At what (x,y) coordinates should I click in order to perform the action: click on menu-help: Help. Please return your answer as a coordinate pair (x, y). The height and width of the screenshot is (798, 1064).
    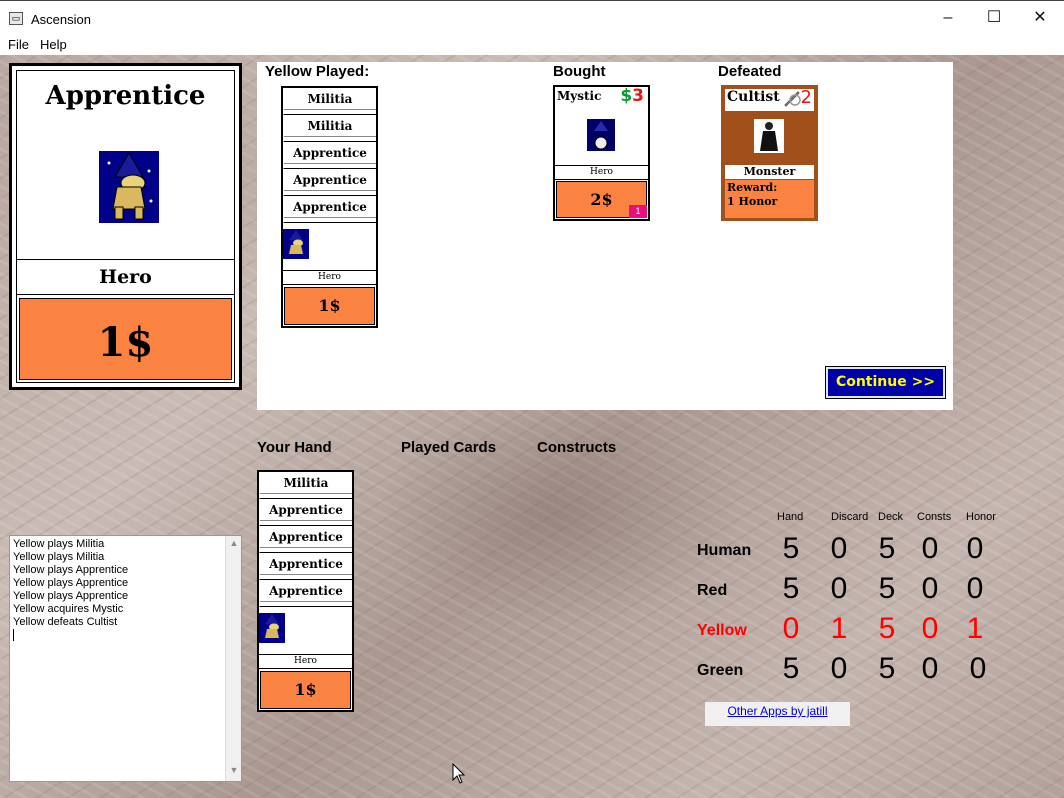
    Looking at the image, I should click on (53, 44).